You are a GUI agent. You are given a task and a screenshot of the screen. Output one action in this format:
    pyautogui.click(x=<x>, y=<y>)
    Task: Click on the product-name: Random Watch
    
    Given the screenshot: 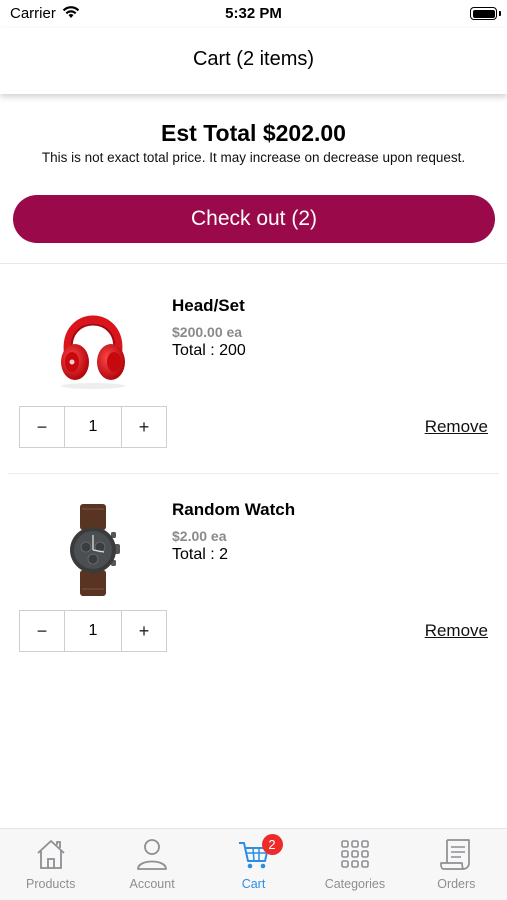 What is the action you would take?
    pyautogui.click(x=234, y=509)
    